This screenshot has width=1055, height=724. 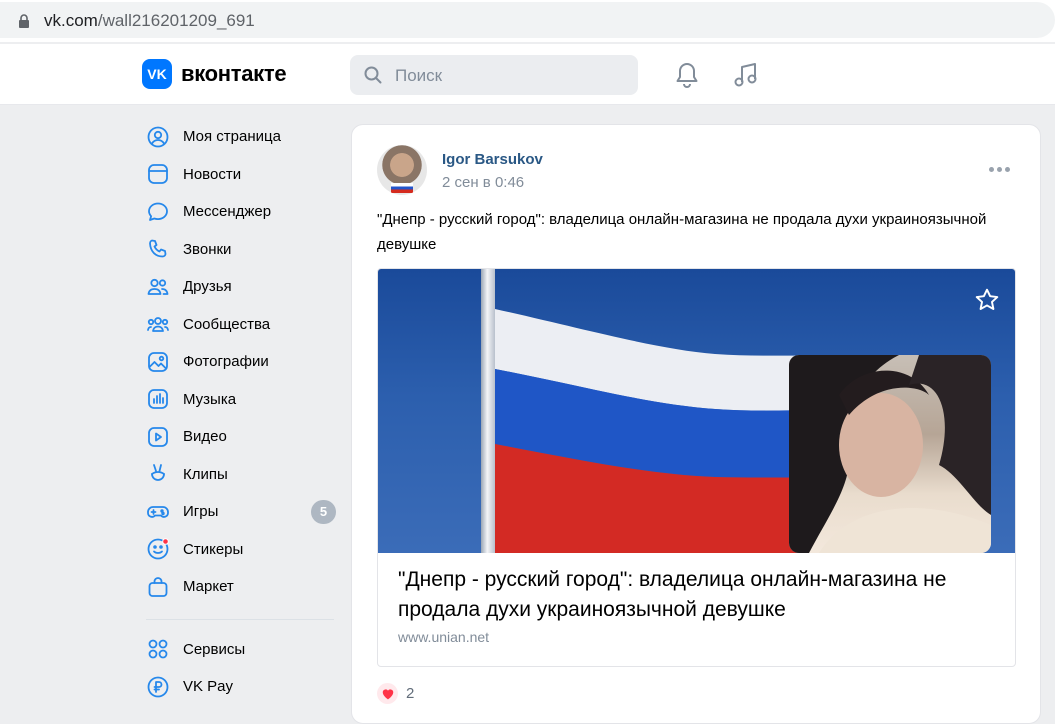 I want to click on top-header: VK вконтакте Поиск, so click(x=527, y=74).